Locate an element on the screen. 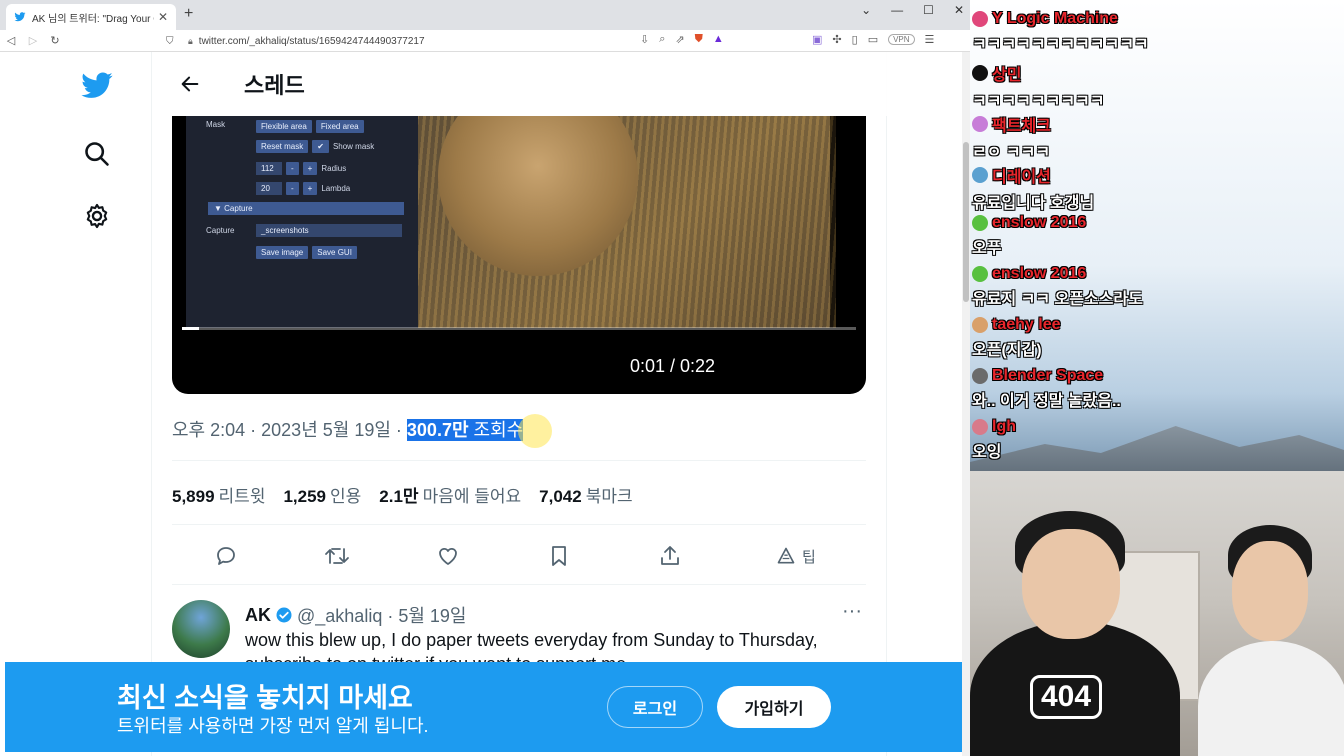 The width and height of the screenshot is (1344, 756). chat-username-text: 팩트체크 is located at coordinates (1021, 126).